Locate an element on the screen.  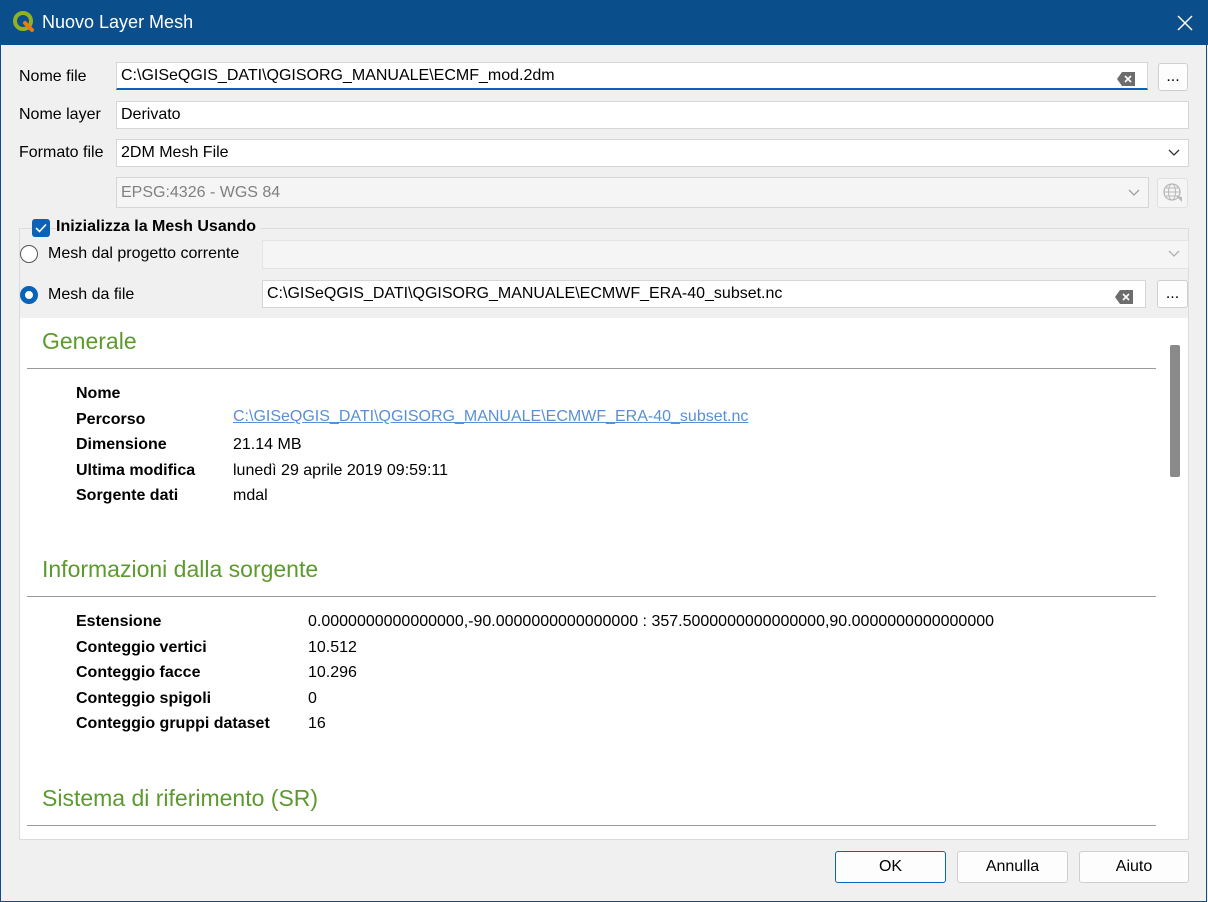
general-row-value: 21.14 MB is located at coordinates (267, 444).